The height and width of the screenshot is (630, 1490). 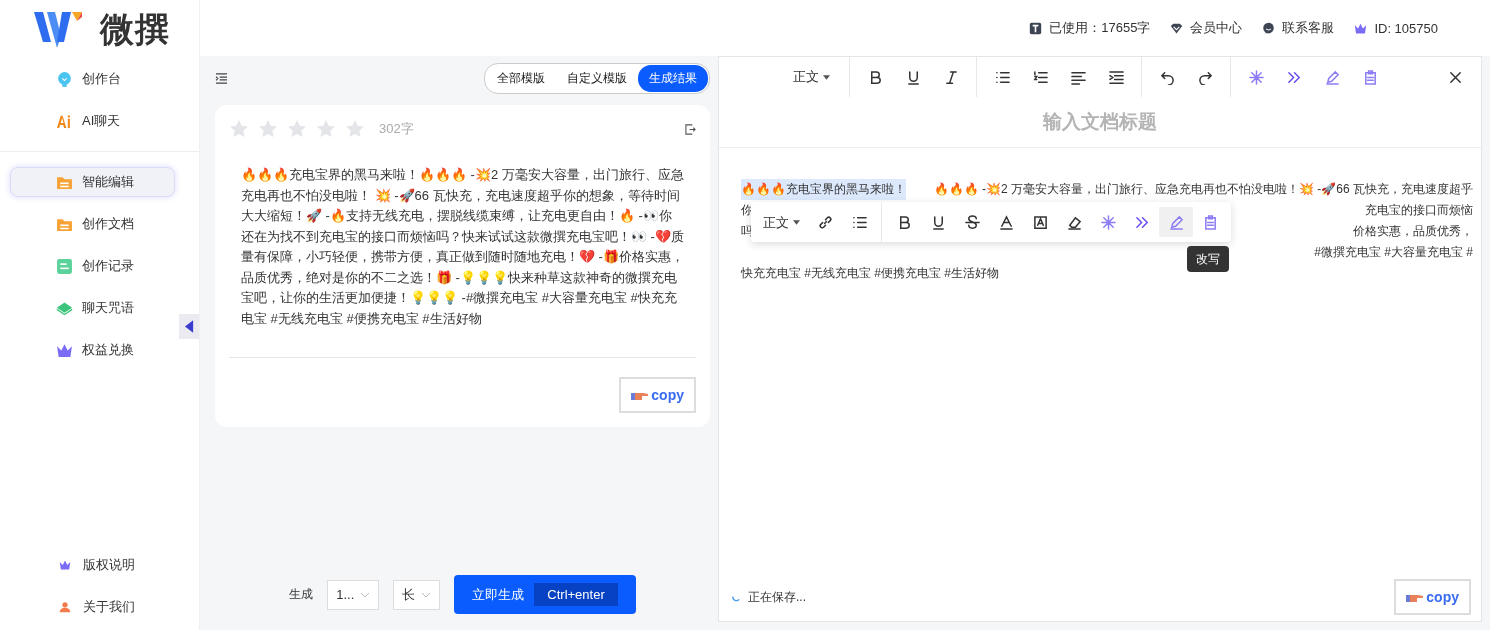 What do you see at coordinates (1100, 28) in the screenshot?
I see `header-link: 已使用：17655字` at bounding box center [1100, 28].